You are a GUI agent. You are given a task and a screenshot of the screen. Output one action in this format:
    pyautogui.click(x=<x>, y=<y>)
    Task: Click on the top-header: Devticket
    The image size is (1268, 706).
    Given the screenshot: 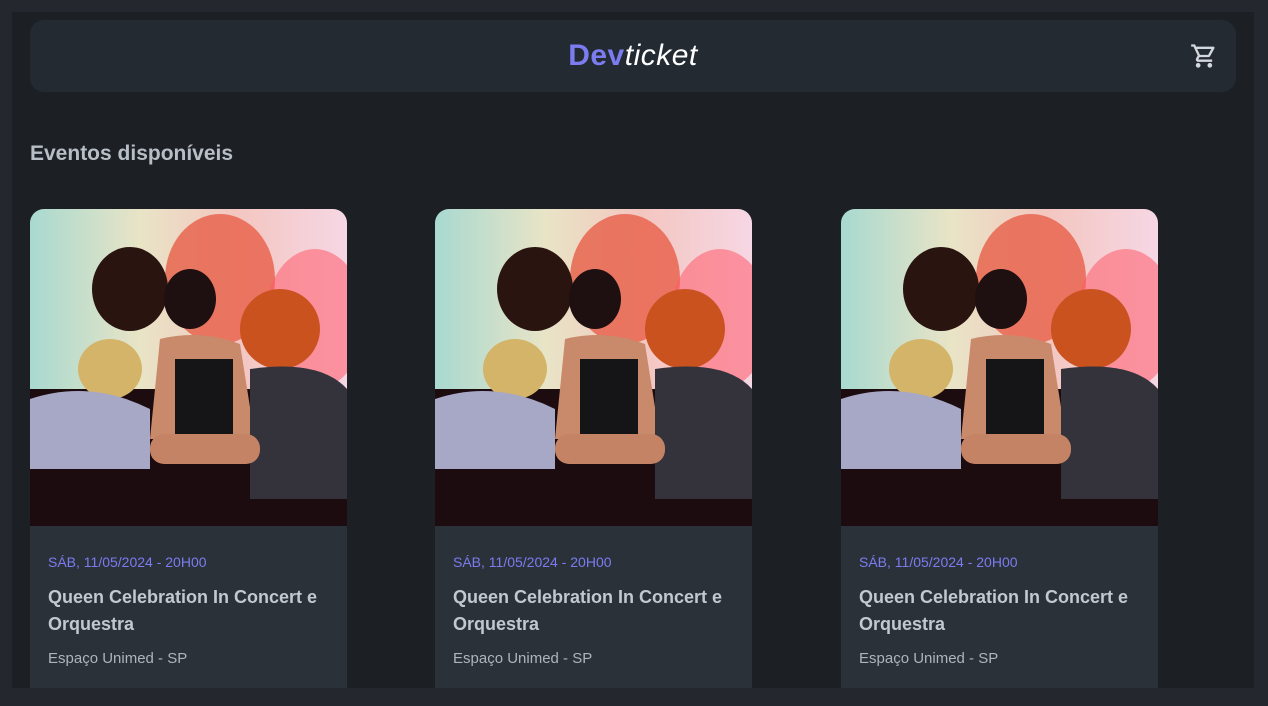 What is the action you would take?
    pyautogui.click(x=633, y=56)
    